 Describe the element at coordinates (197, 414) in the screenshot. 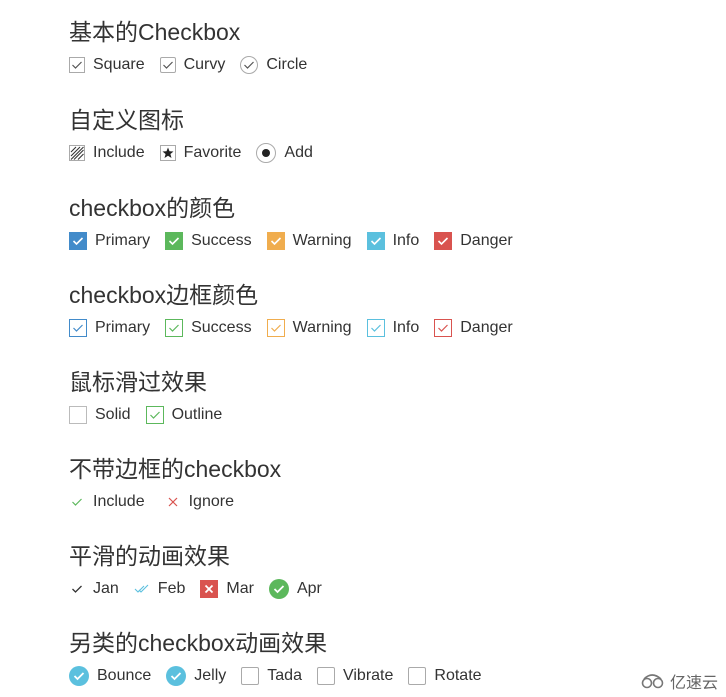

I see `checkbox-label: Outline` at that location.